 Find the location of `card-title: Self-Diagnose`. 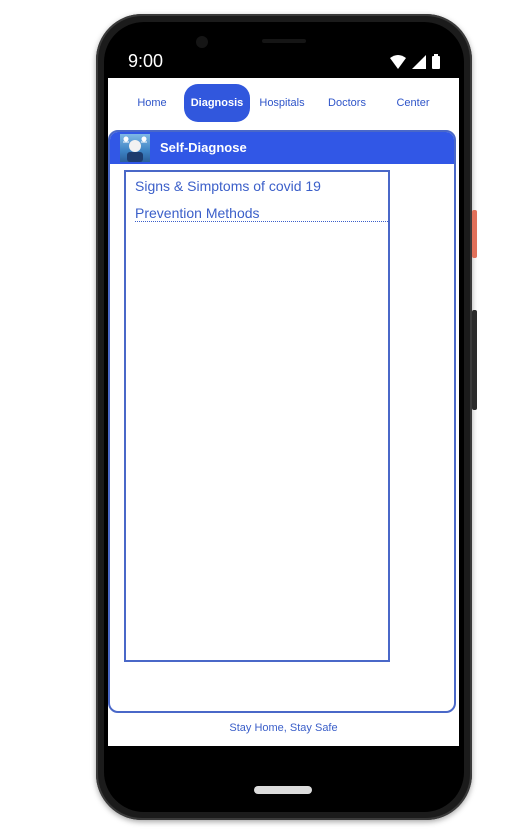

card-title: Self-Diagnose is located at coordinates (203, 147).